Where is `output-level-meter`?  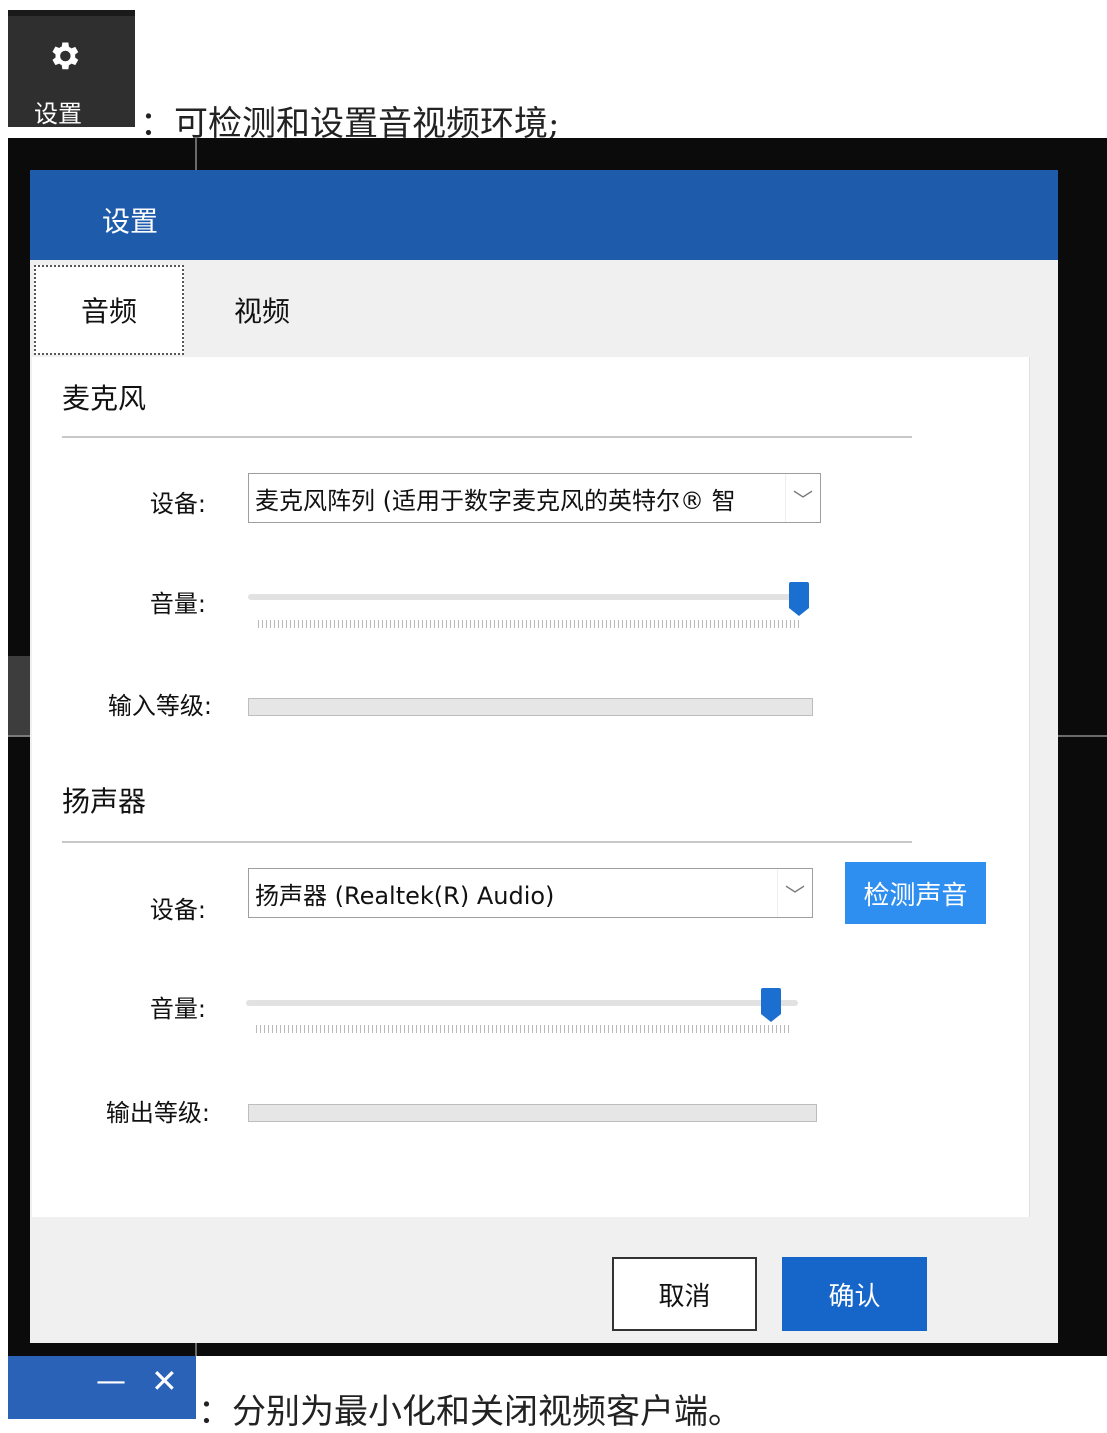
output-level-meter is located at coordinates (532, 1113).